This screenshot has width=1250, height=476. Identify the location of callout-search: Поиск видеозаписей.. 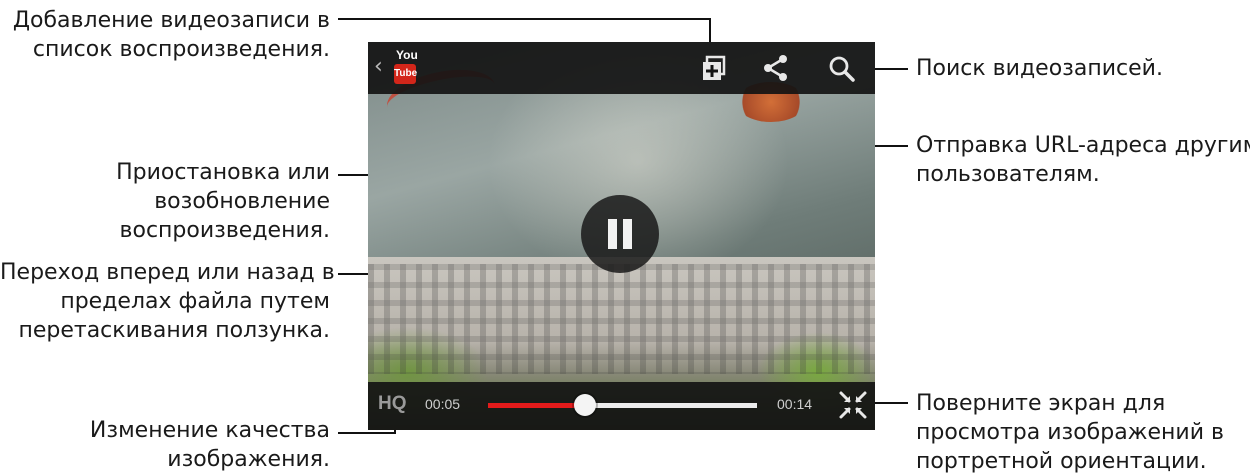
(1039, 68).